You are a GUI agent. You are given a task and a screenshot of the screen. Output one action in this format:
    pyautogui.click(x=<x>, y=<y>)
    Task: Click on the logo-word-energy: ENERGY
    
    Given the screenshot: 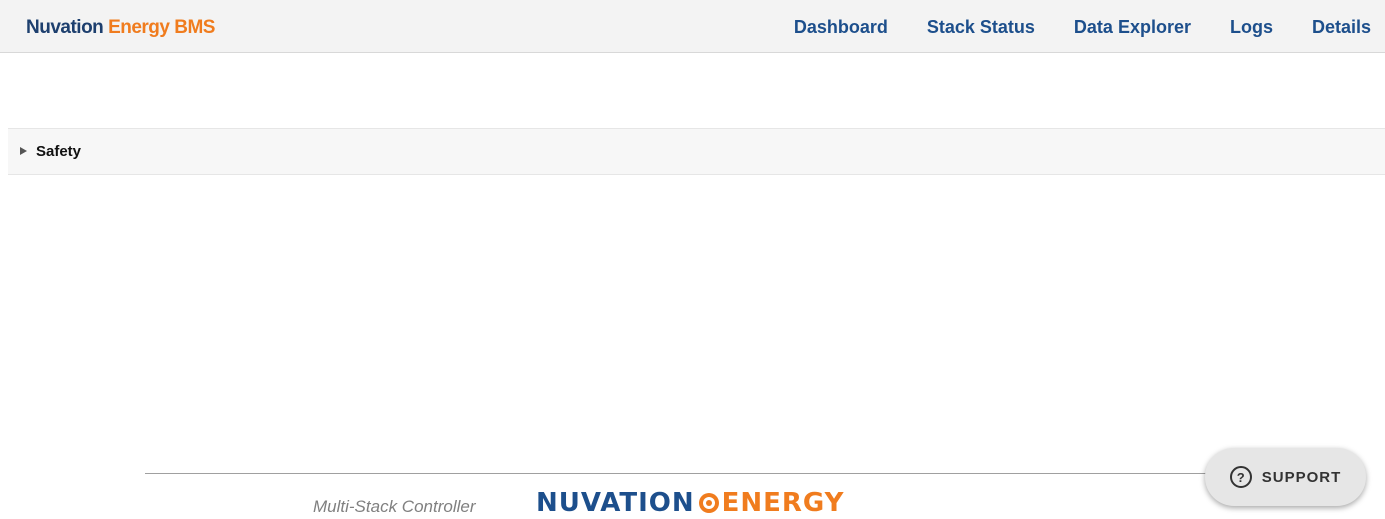 What is the action you would take?
    pyautogui.click(x=783, y=503)
    